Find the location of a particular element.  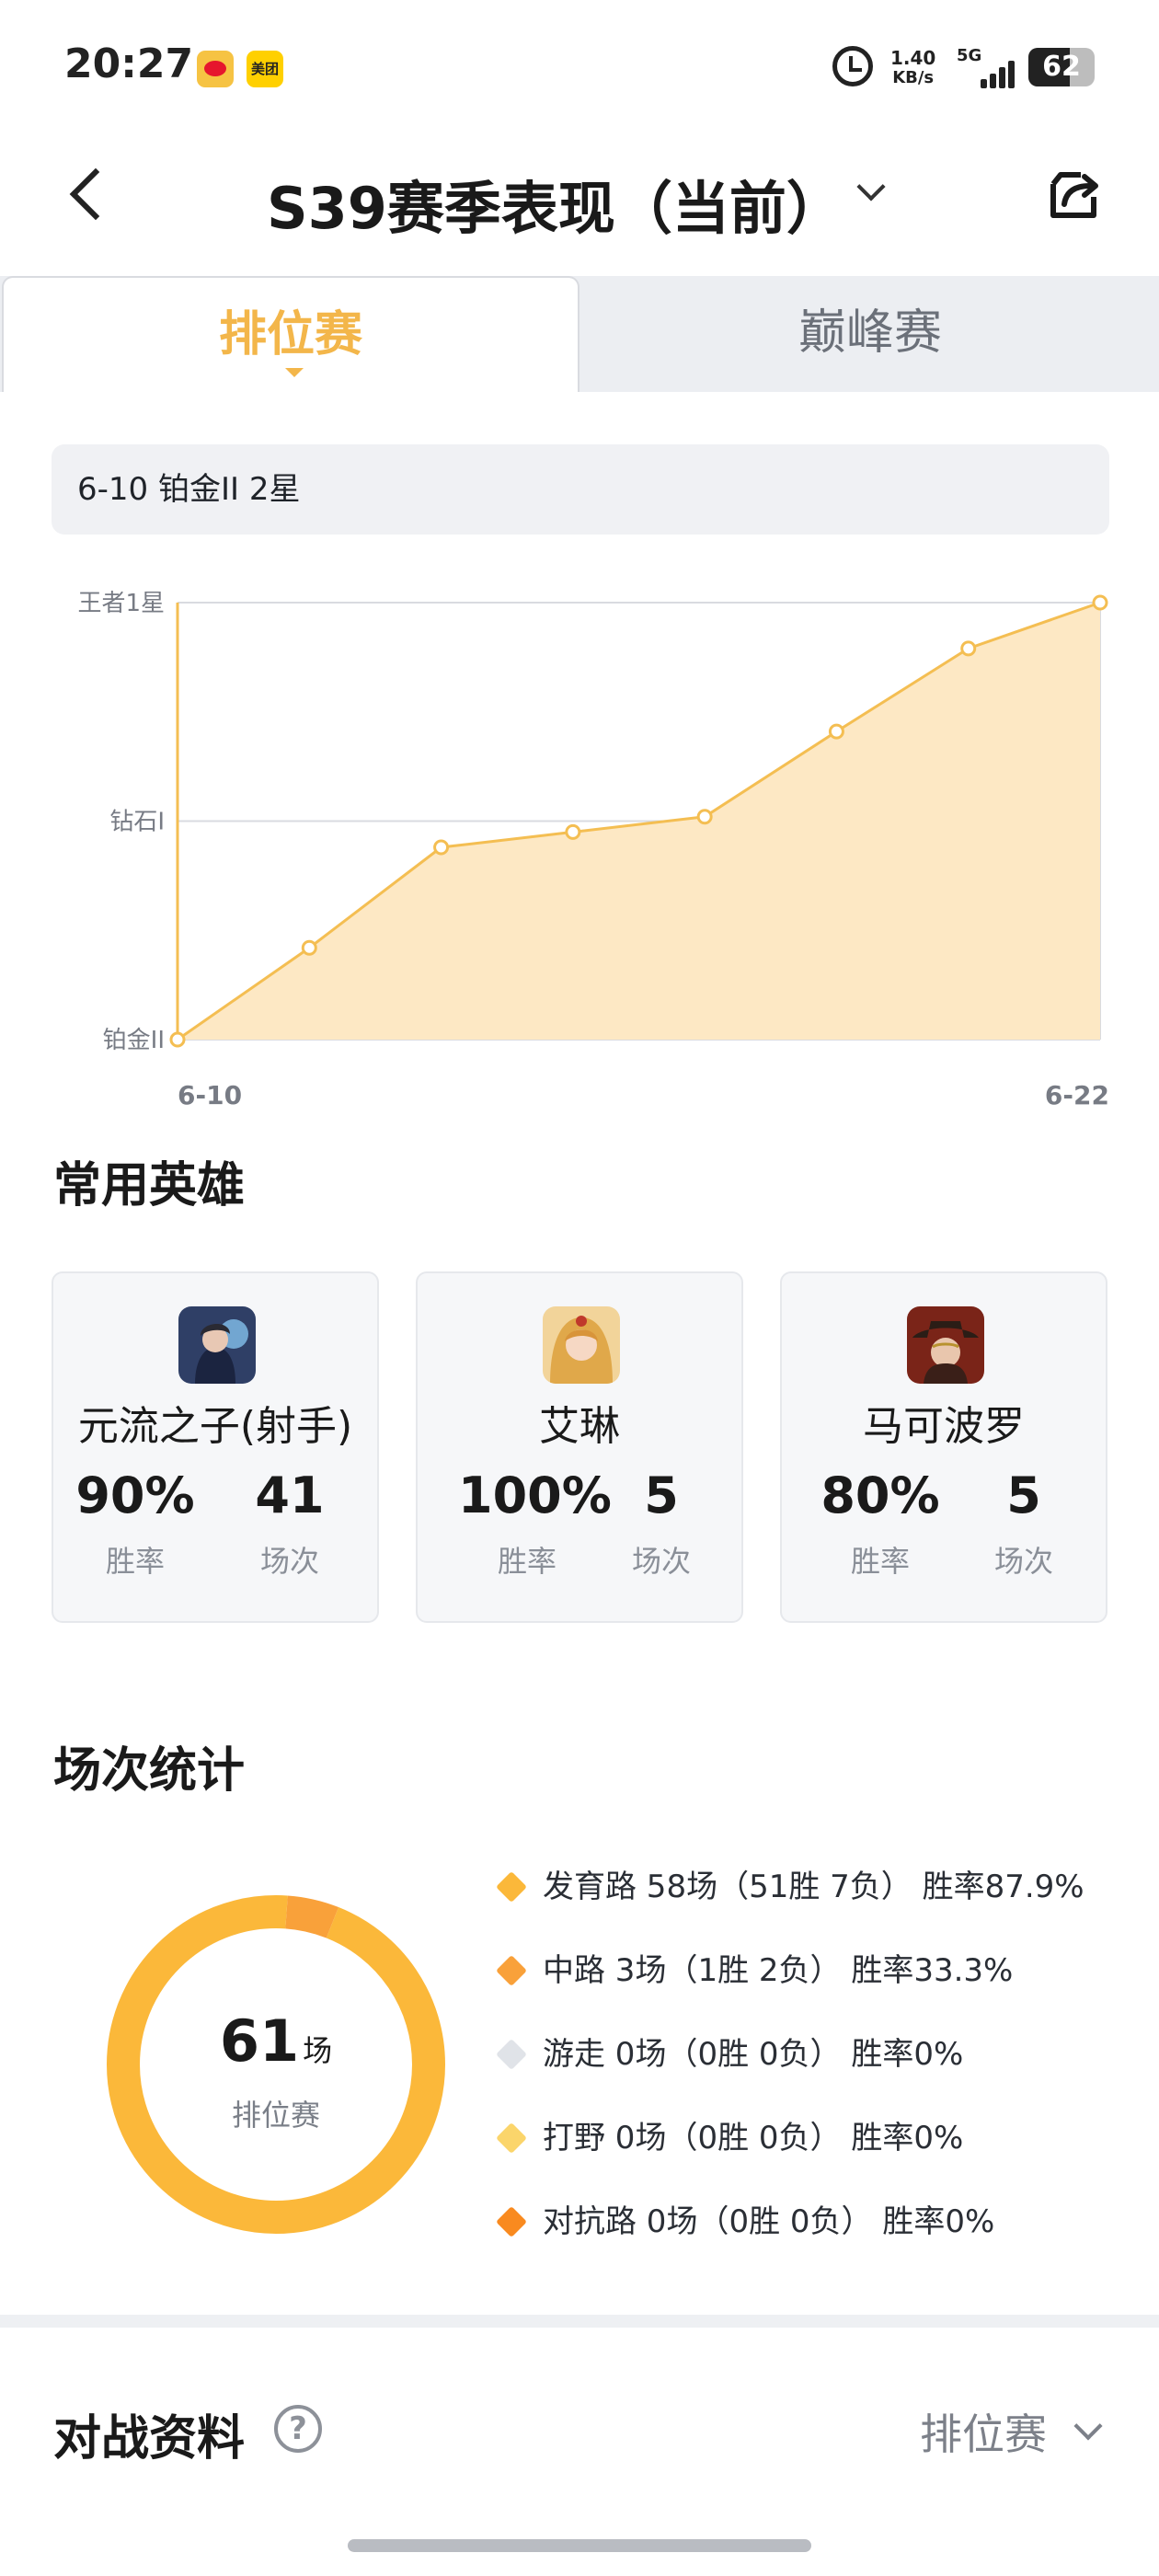

weibo-icon is located at coordinates (215, 69).